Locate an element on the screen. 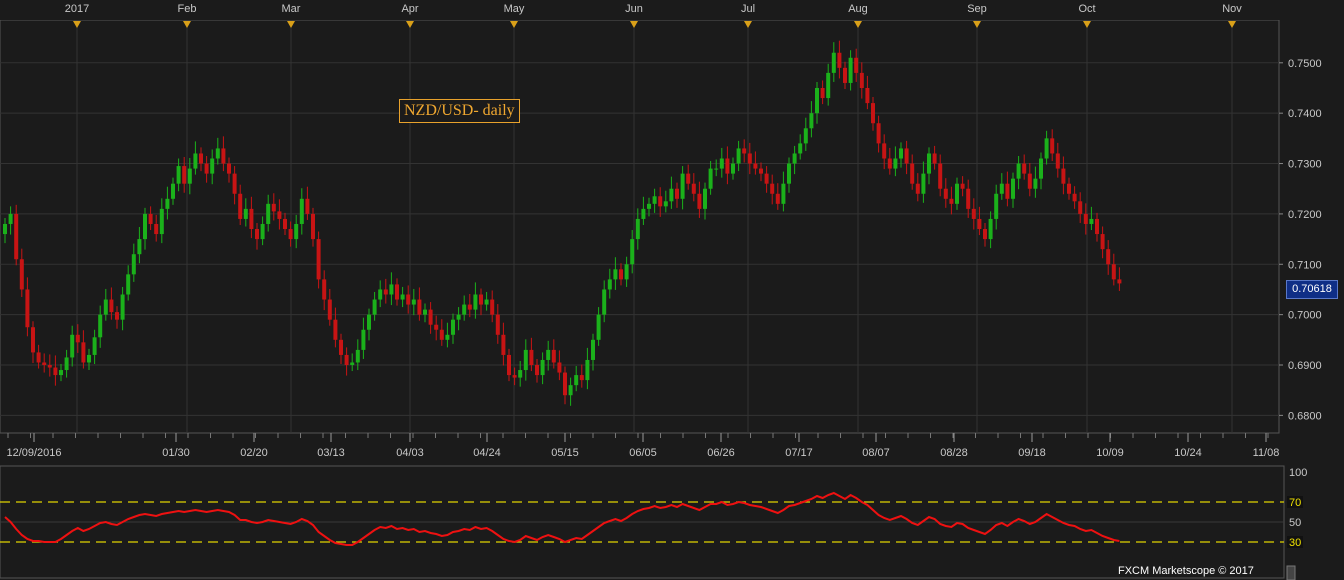 The width and height of the screenshot is (1344, 580). osc-tick-label: 70 is located at coordinates (1295, 503).